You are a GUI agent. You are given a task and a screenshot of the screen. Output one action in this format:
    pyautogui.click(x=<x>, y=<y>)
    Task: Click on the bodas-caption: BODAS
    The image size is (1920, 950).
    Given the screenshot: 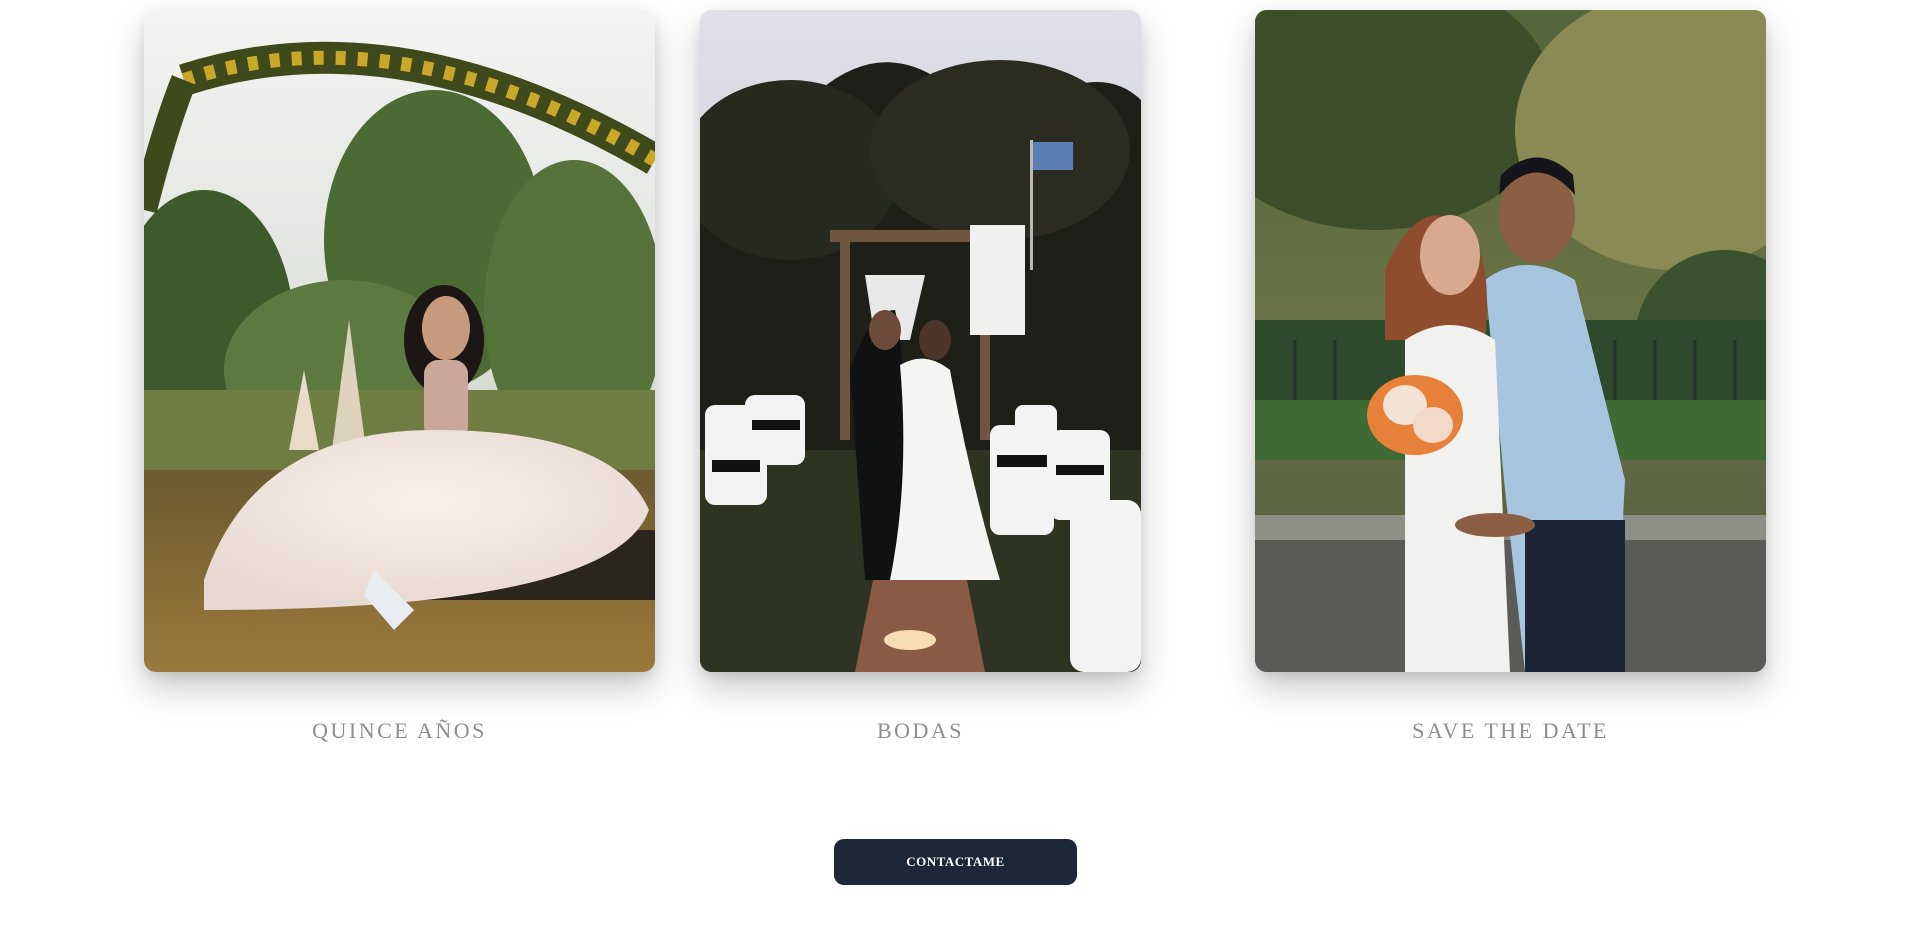 What is the action you would take?
    pyautogui.click(x=920, y=730)
    